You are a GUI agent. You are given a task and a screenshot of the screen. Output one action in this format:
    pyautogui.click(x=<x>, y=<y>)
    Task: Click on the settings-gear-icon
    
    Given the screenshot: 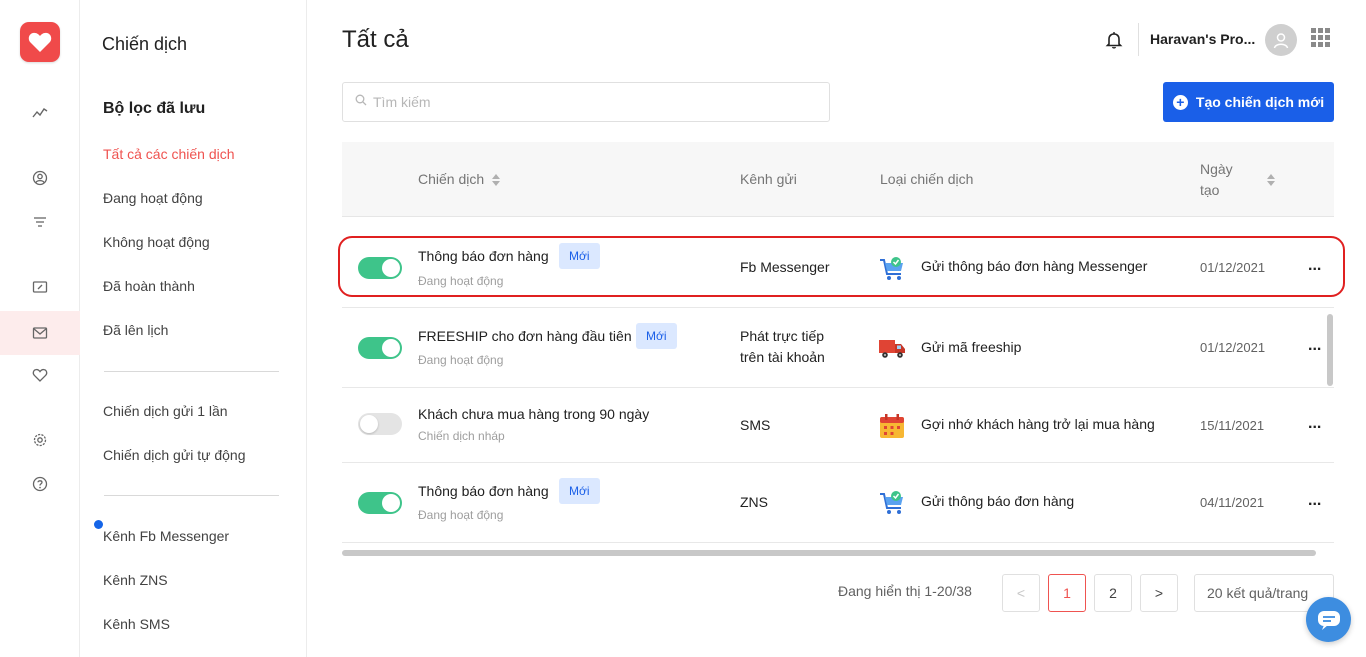 What is the action you would take?
    pyautogui.click(x=40, y=440)
    